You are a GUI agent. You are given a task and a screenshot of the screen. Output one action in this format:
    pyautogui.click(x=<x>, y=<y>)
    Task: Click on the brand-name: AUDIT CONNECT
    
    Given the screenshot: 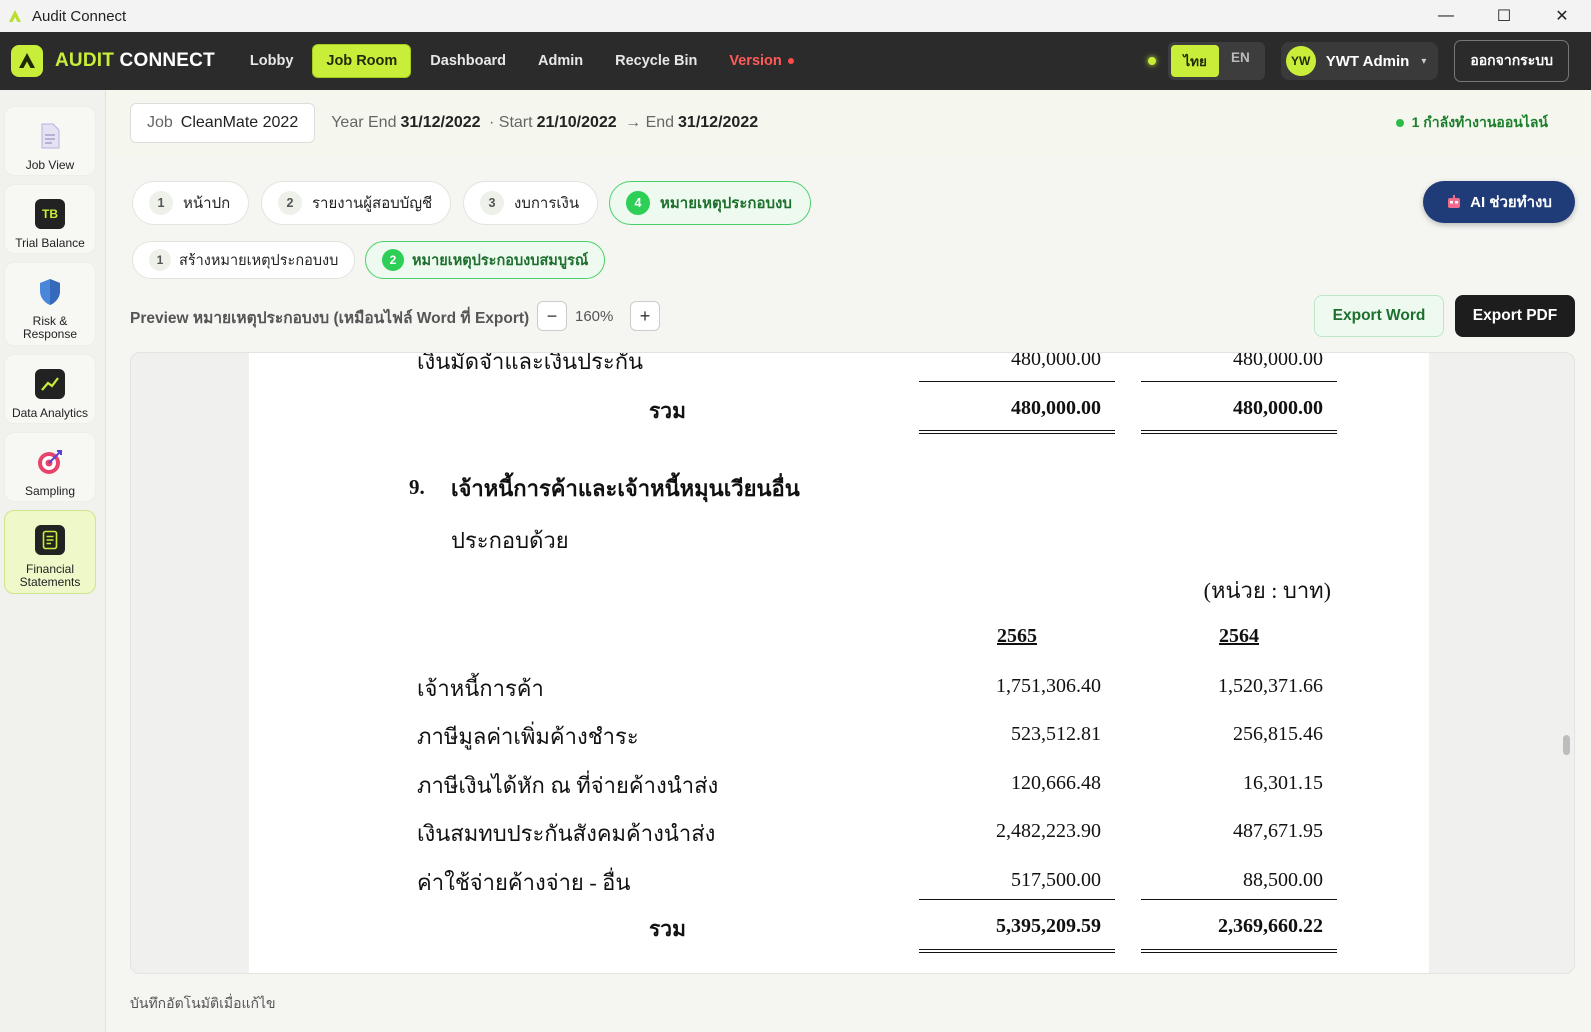 What is the action you would take?
    pyautogui.click(x=135, y=60)
    